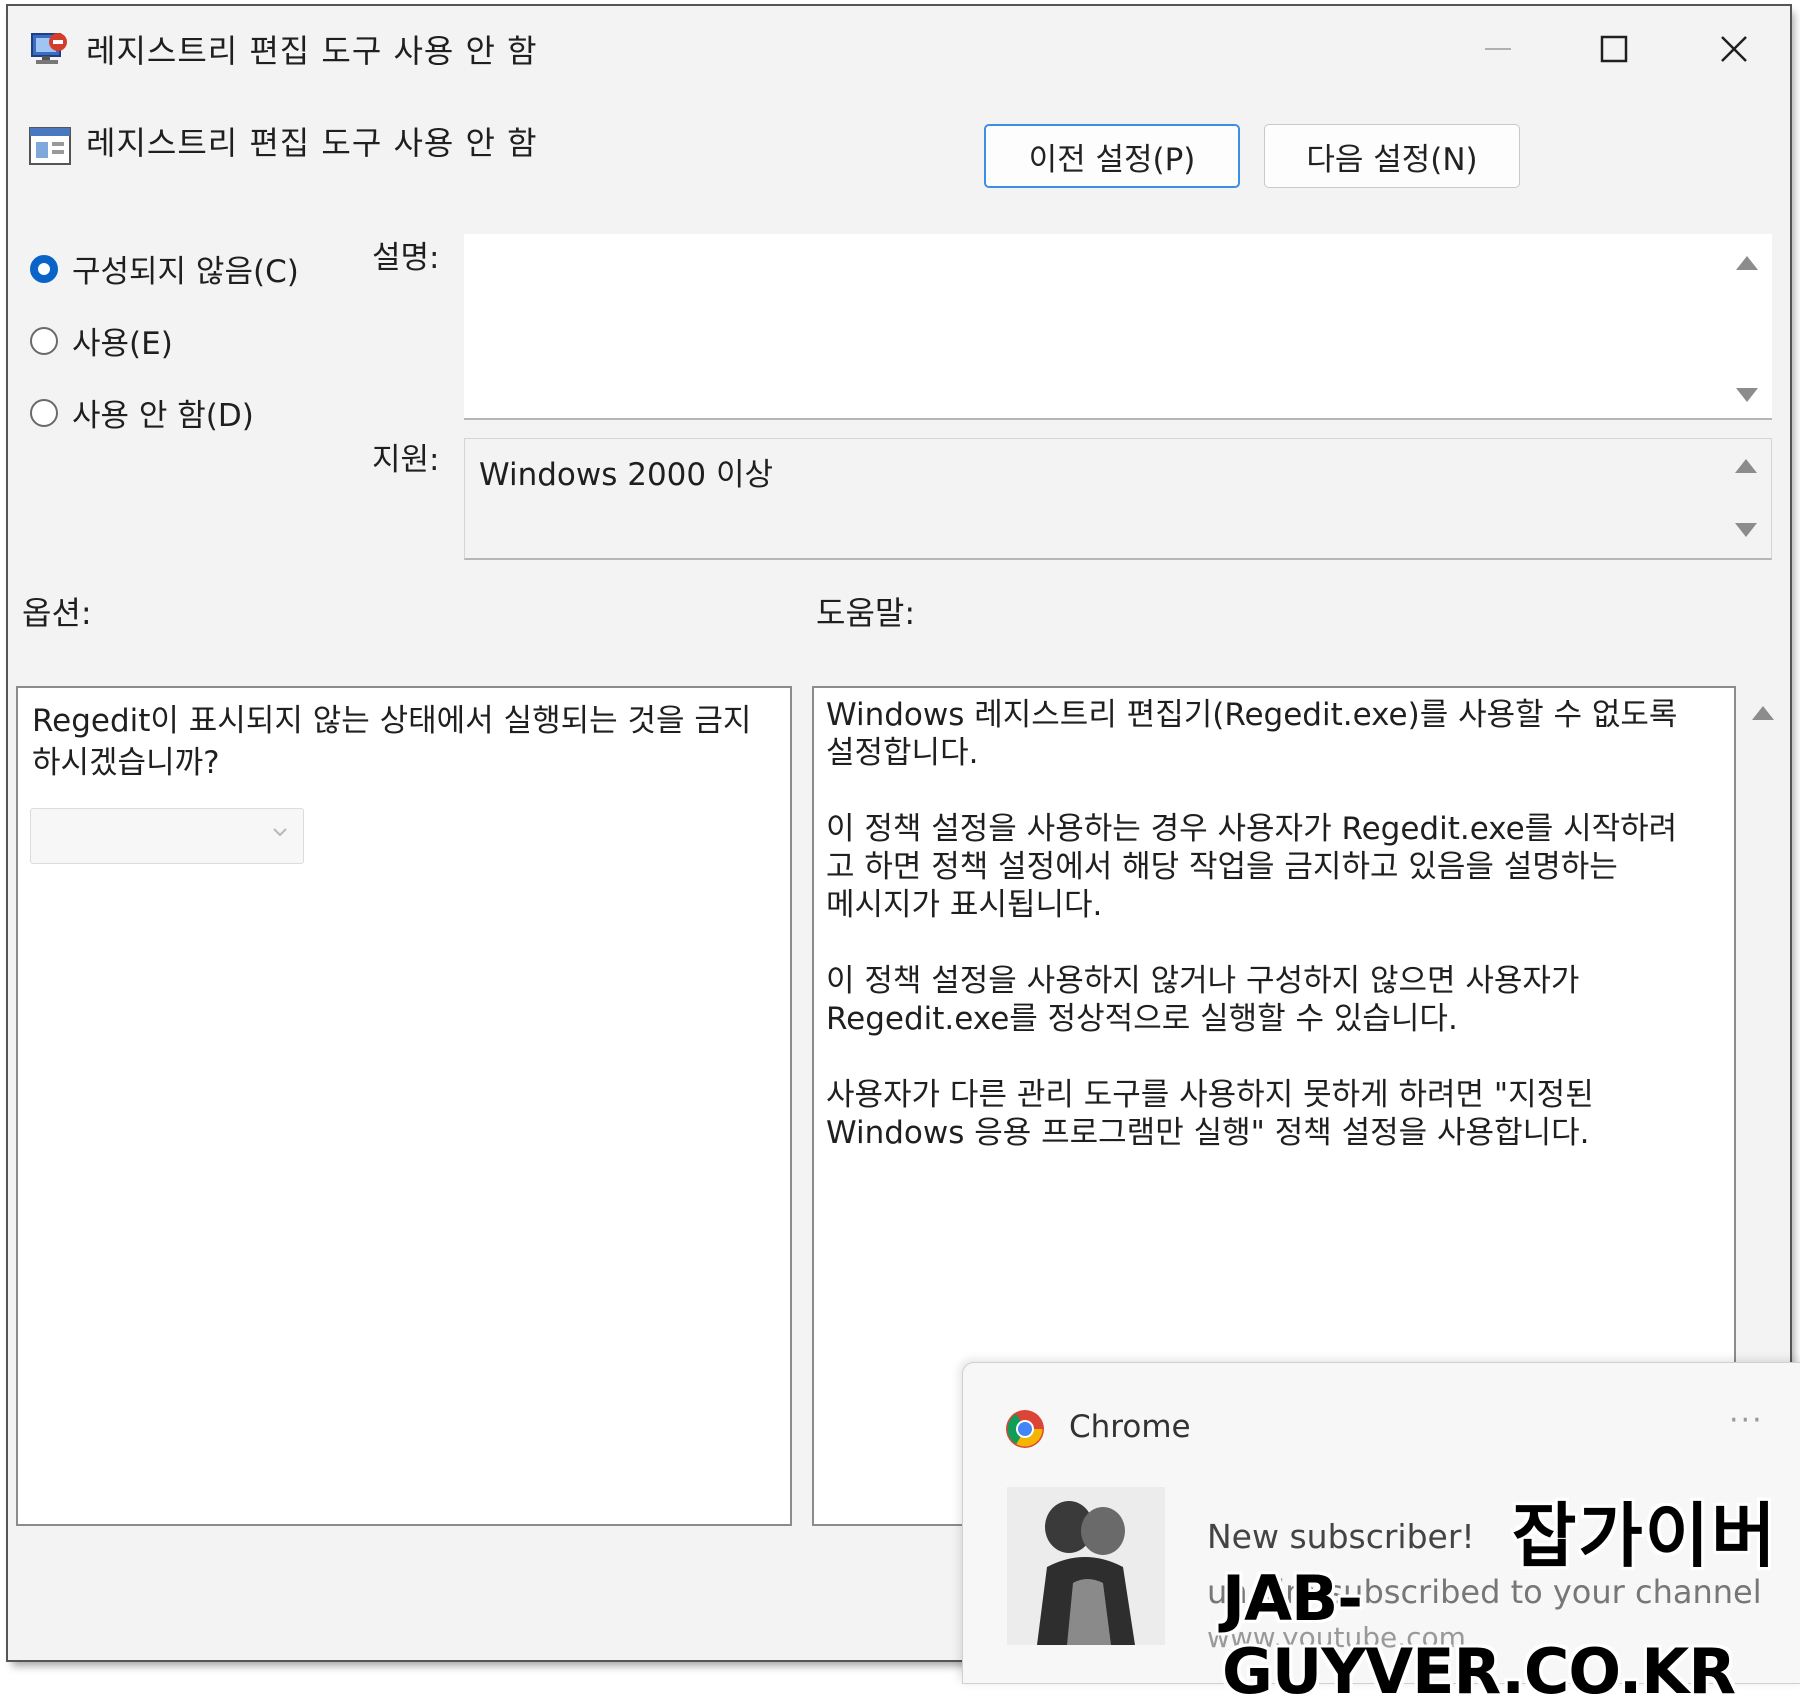 The height and width of the screenshot is (1708, 1800). I want to click on radio-label: 사용(E), so click(122, 344).